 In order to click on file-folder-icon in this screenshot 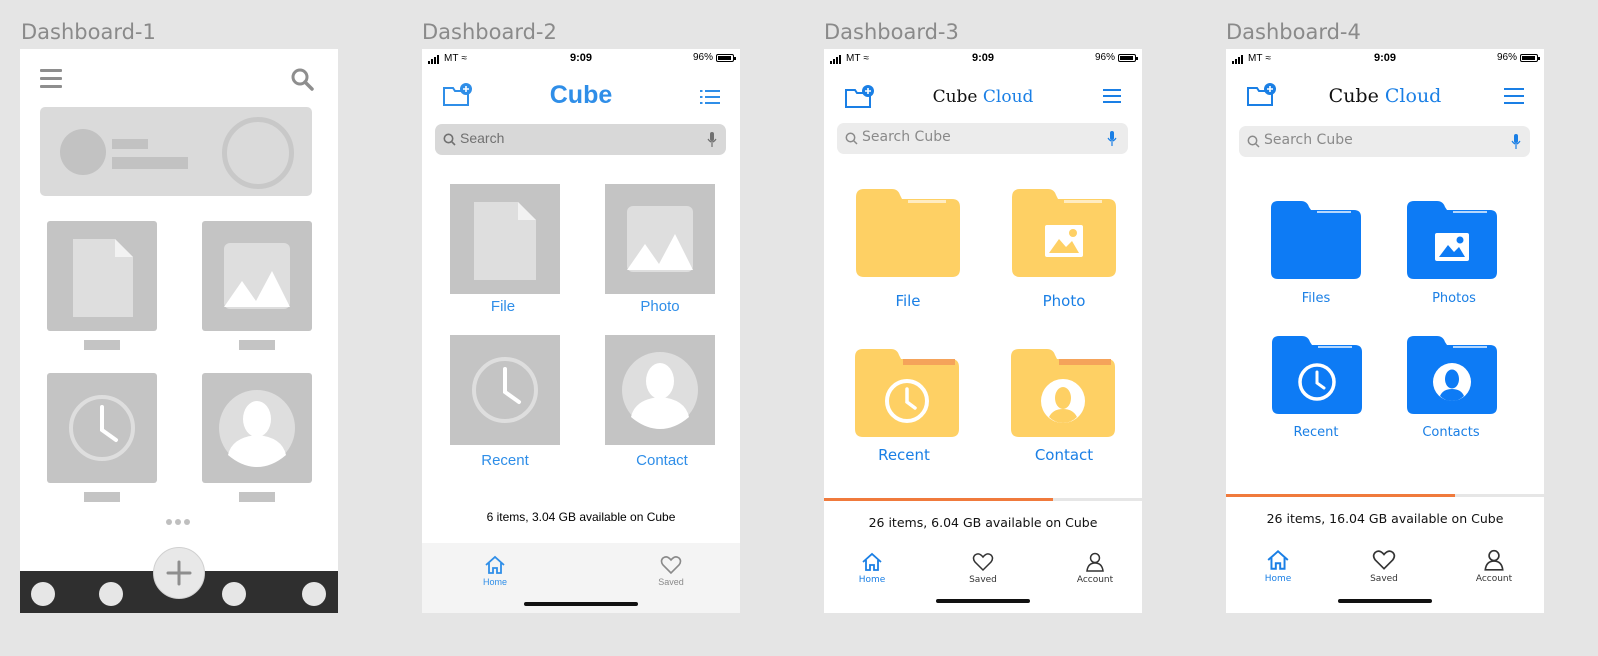, I will do `click(908, 233)`.